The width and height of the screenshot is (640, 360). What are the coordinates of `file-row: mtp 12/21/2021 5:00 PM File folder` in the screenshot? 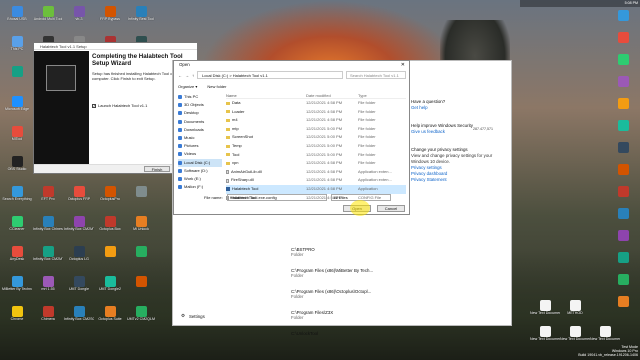 It's located at (316, 129).